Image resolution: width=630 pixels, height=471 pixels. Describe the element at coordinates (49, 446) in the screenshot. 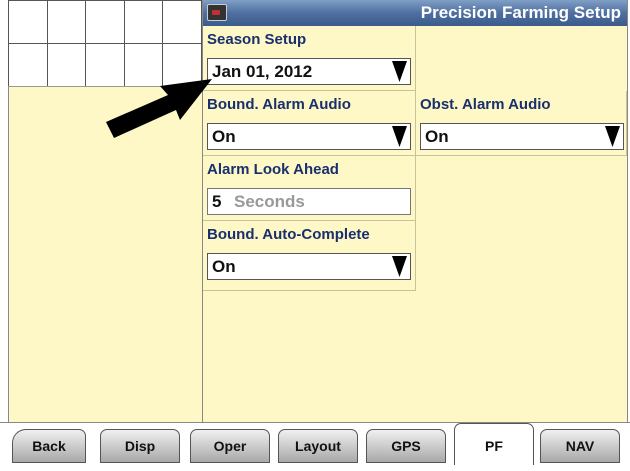

I see `tab-back: Back` at that location.